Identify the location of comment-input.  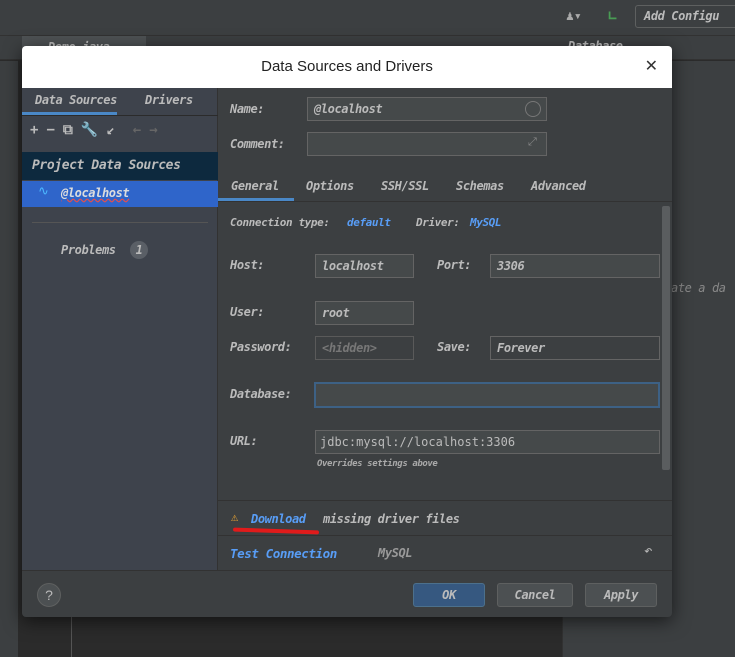
(427, 144).